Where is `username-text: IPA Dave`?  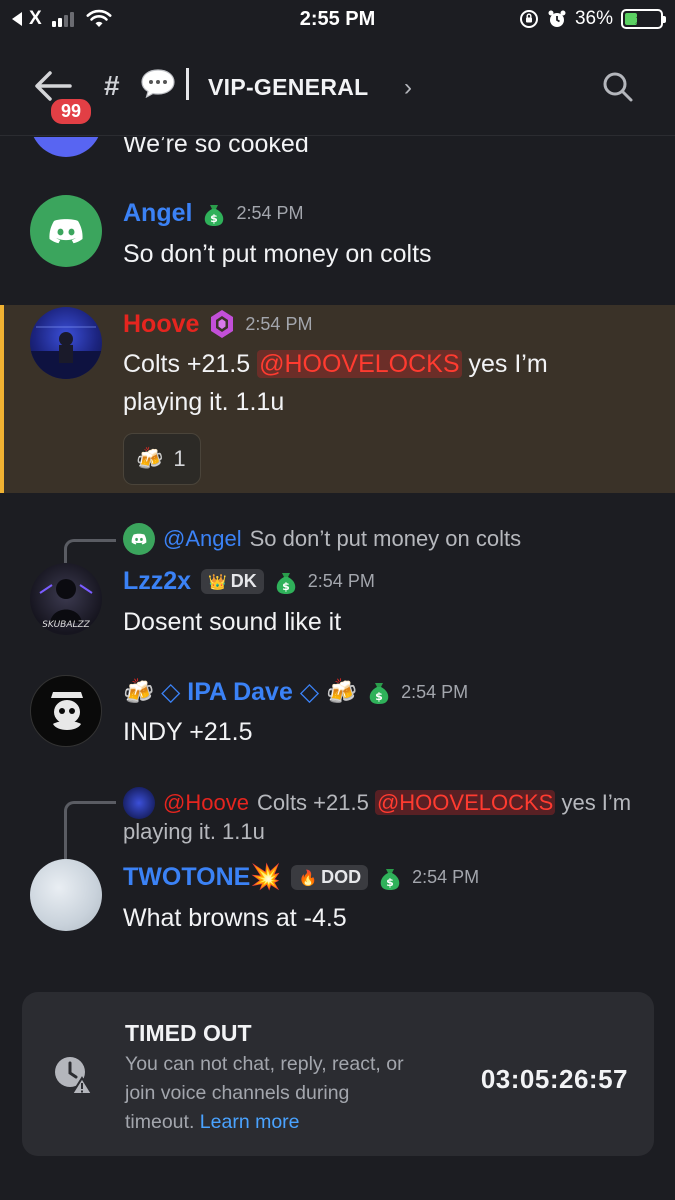
username-text: IPA Dave is located at coordinates (240, 692).